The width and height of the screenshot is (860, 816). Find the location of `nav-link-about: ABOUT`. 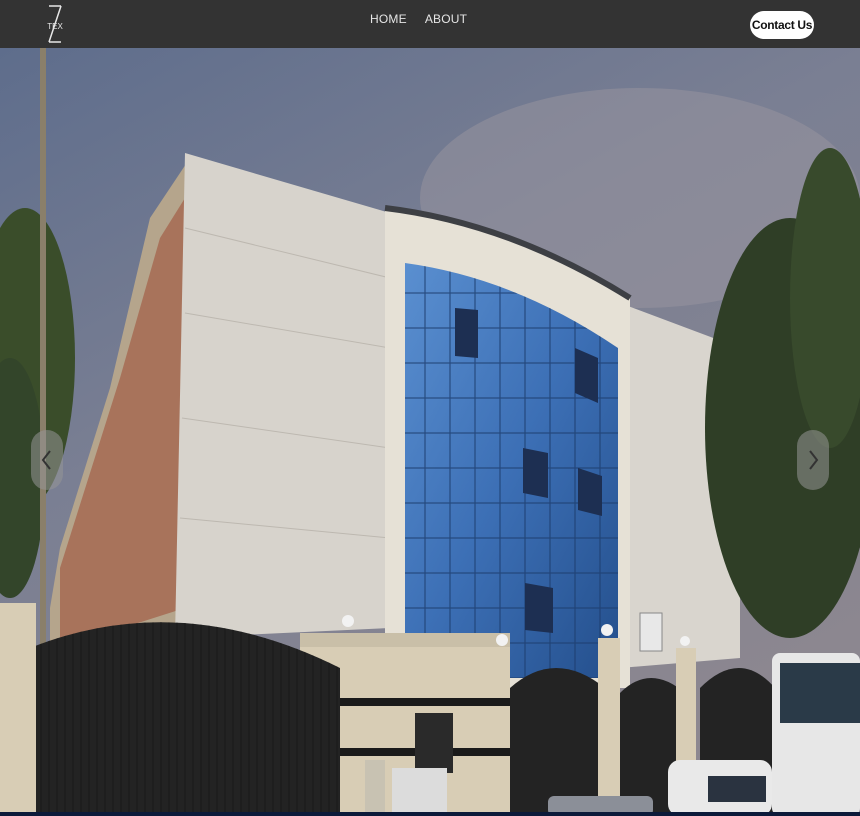

nav-link-about: ABOUT is located at coordinates (446, 19).